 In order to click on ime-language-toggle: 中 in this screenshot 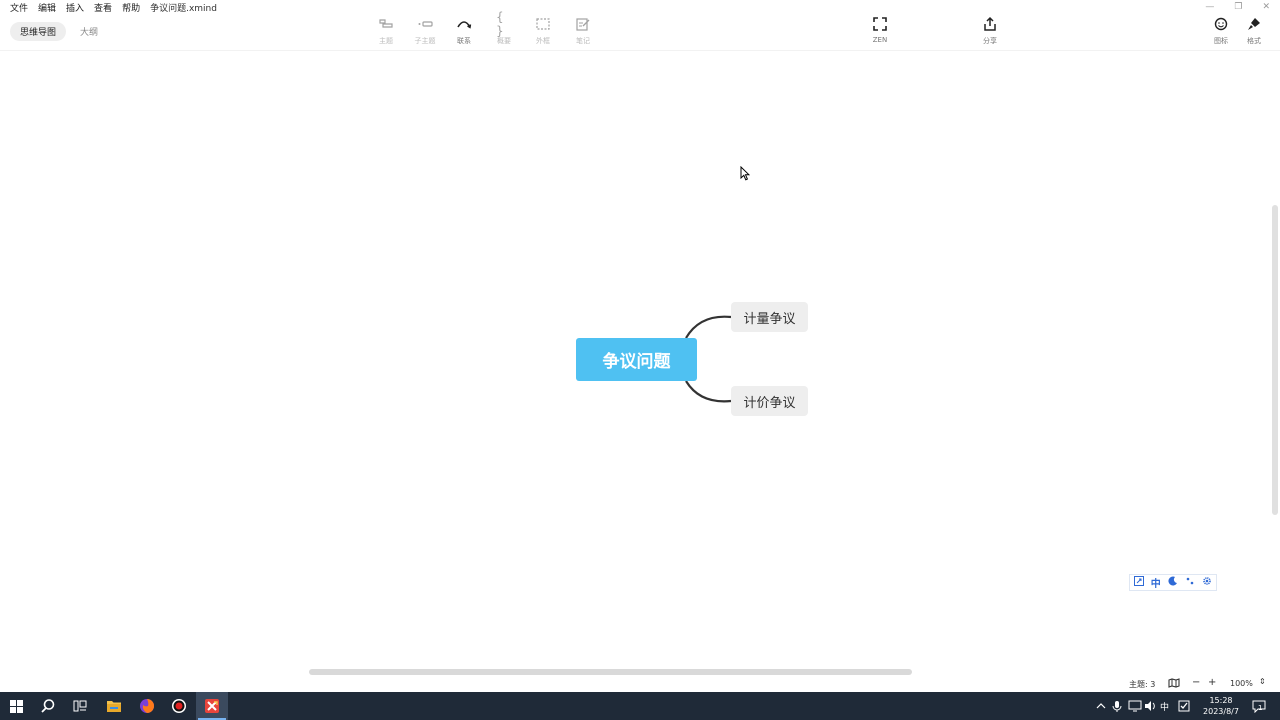, I will do `click(1156, 582)`.